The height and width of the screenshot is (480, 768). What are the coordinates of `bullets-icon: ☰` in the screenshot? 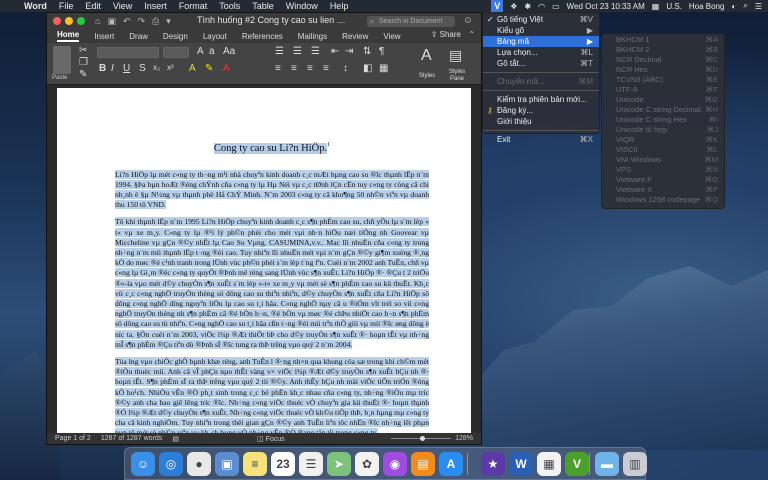 It's located at (279, 51).